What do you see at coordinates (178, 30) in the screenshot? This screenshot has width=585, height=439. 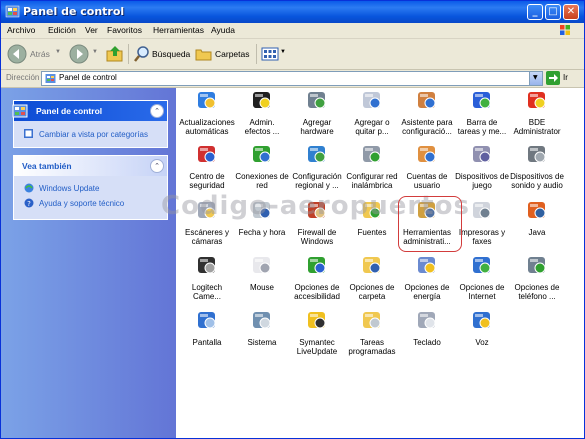 I see `menu-herramientas: Herramientas` at bounding box center [178, 30].